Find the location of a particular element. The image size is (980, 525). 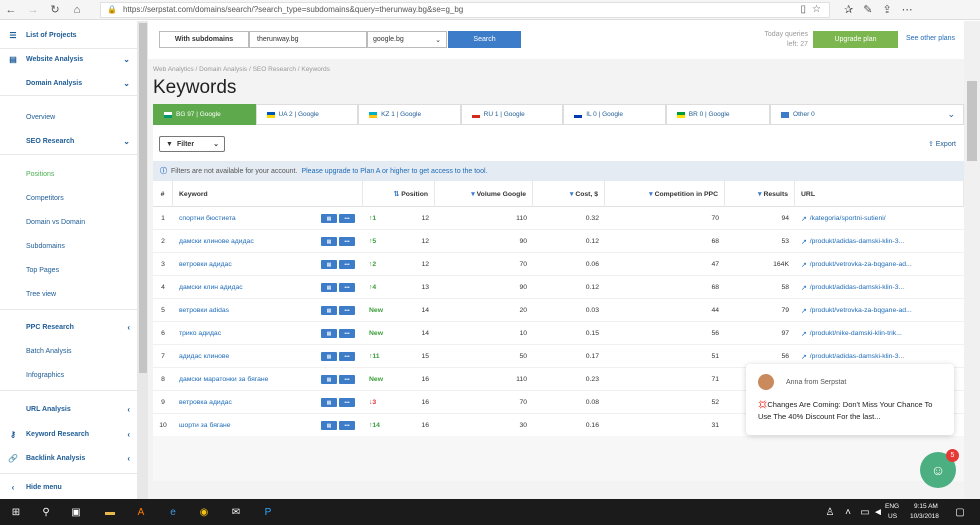

clock-time: 9:15 AM is located at coordinates (926, 506).